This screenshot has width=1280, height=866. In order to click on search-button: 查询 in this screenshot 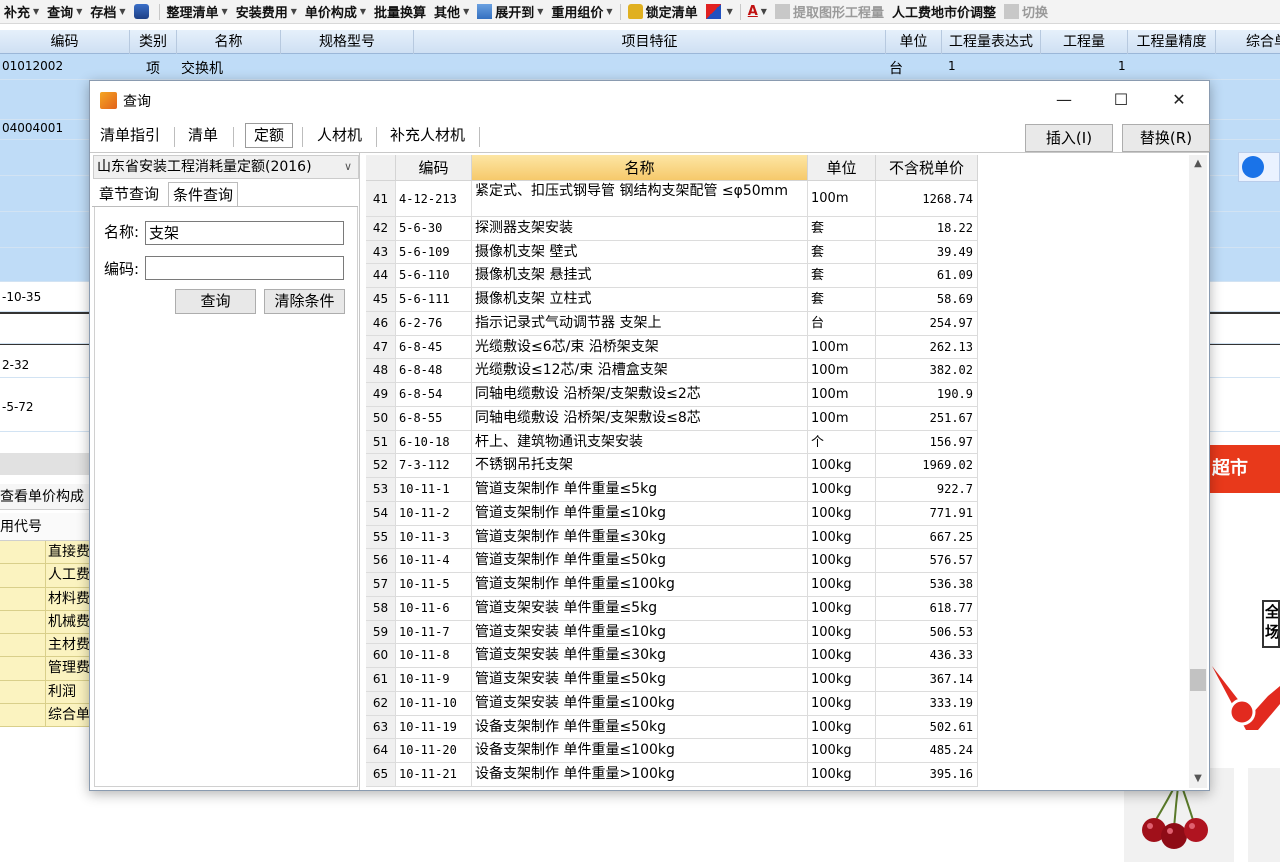, I will do `click(215, 301)`.